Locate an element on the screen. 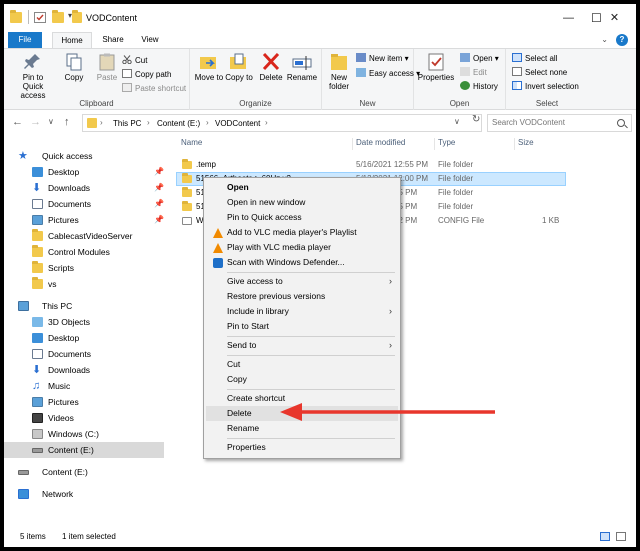 The width and height of the screenshot is (640, 551). tab-home: Home is located at coordinates (72, 40).